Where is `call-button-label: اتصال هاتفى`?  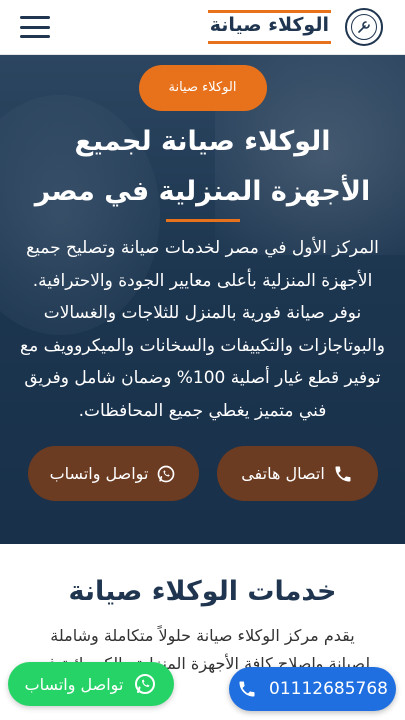 call-button-label: اتصال هاتفى is located at coordinates (283, 473).